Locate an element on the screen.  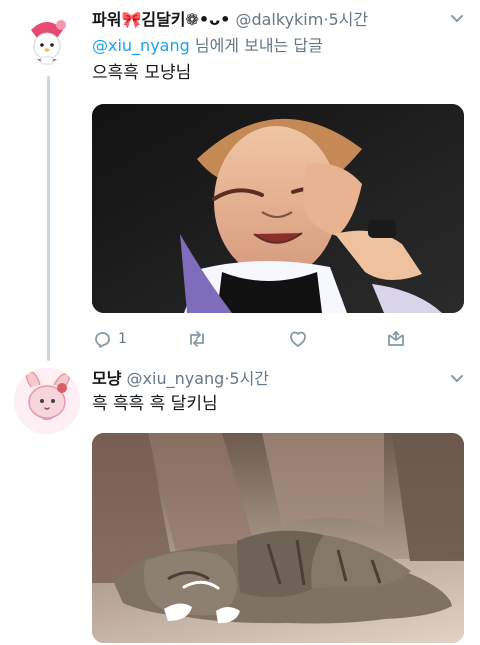
like-button is located at coordinates (301, 339).